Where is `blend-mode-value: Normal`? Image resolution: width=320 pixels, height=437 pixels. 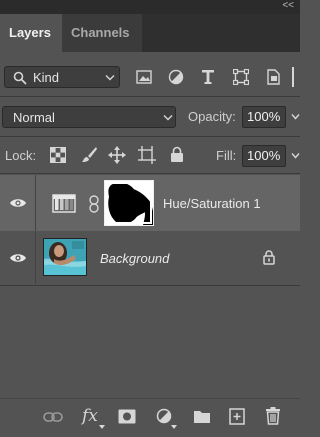 blend-mode-value: Normal is located at coordinates (34, 117).